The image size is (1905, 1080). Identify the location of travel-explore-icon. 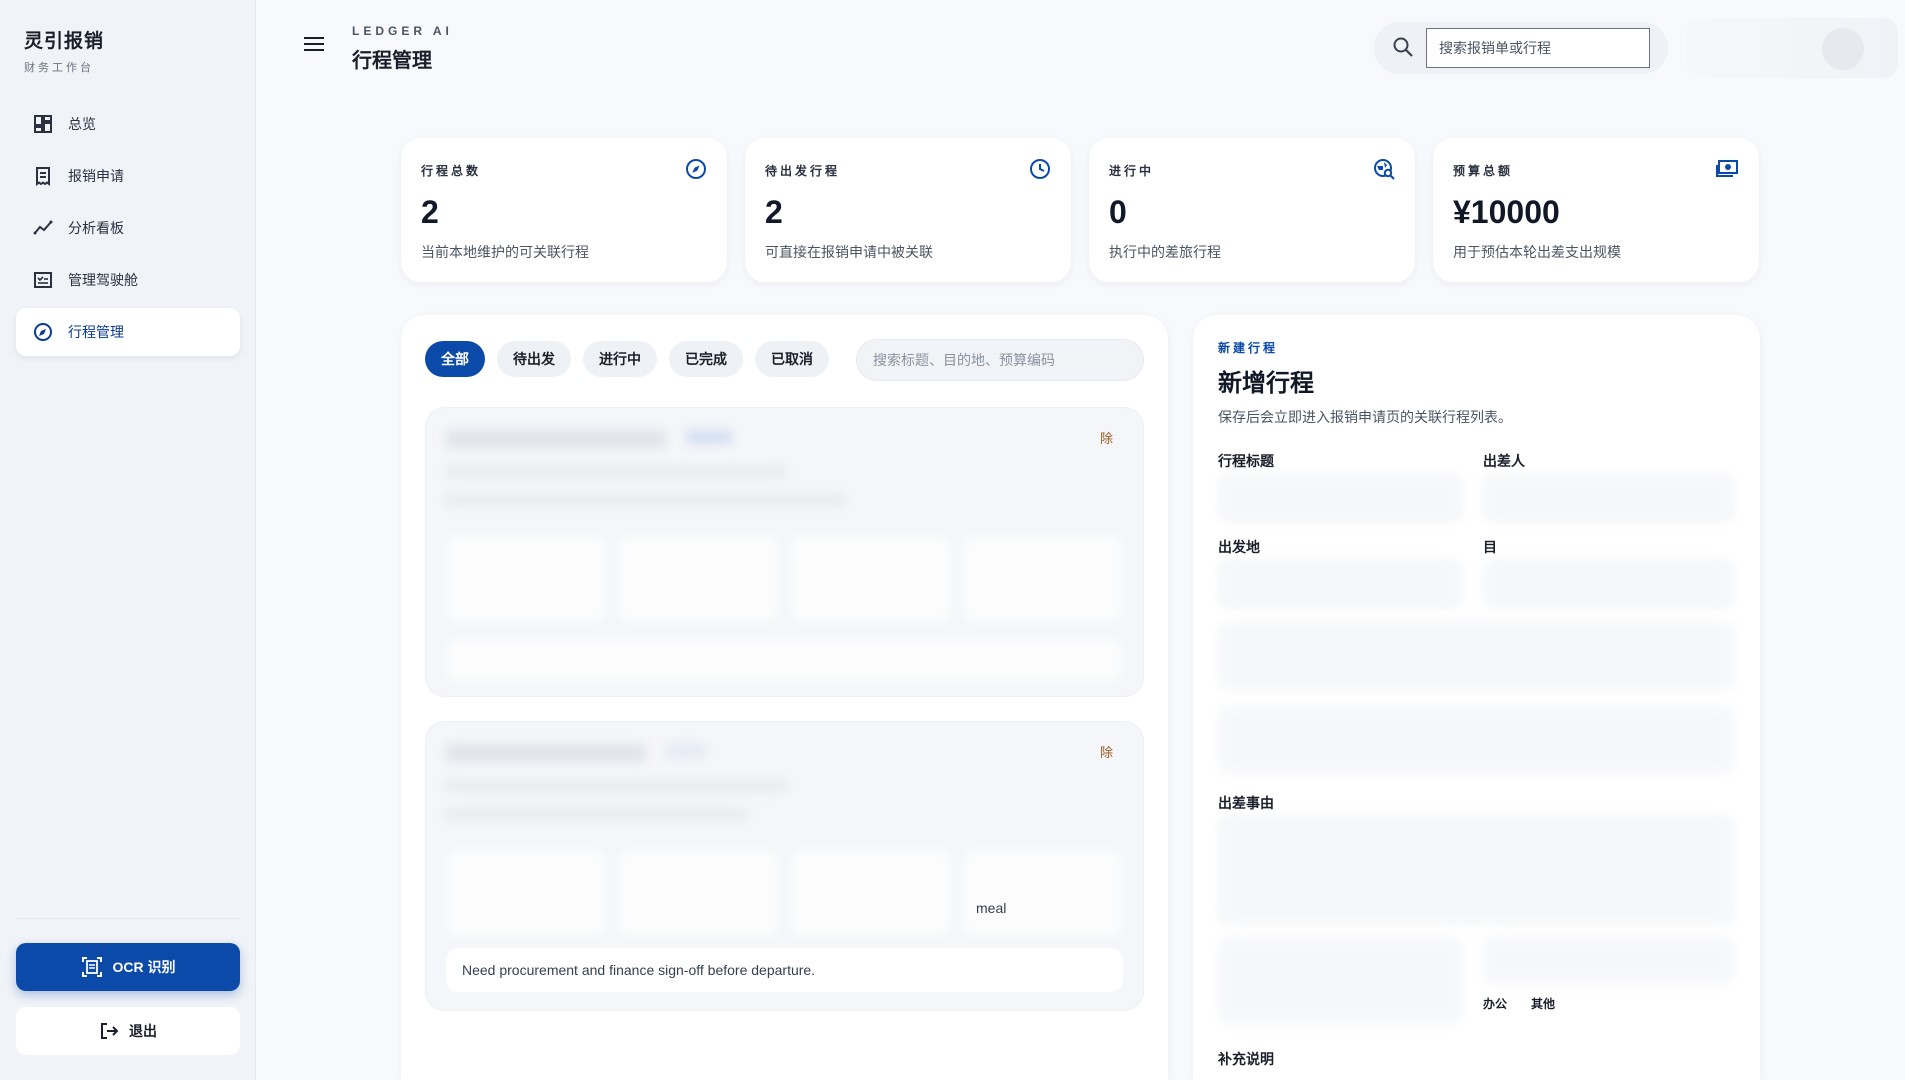
(1384, 171).